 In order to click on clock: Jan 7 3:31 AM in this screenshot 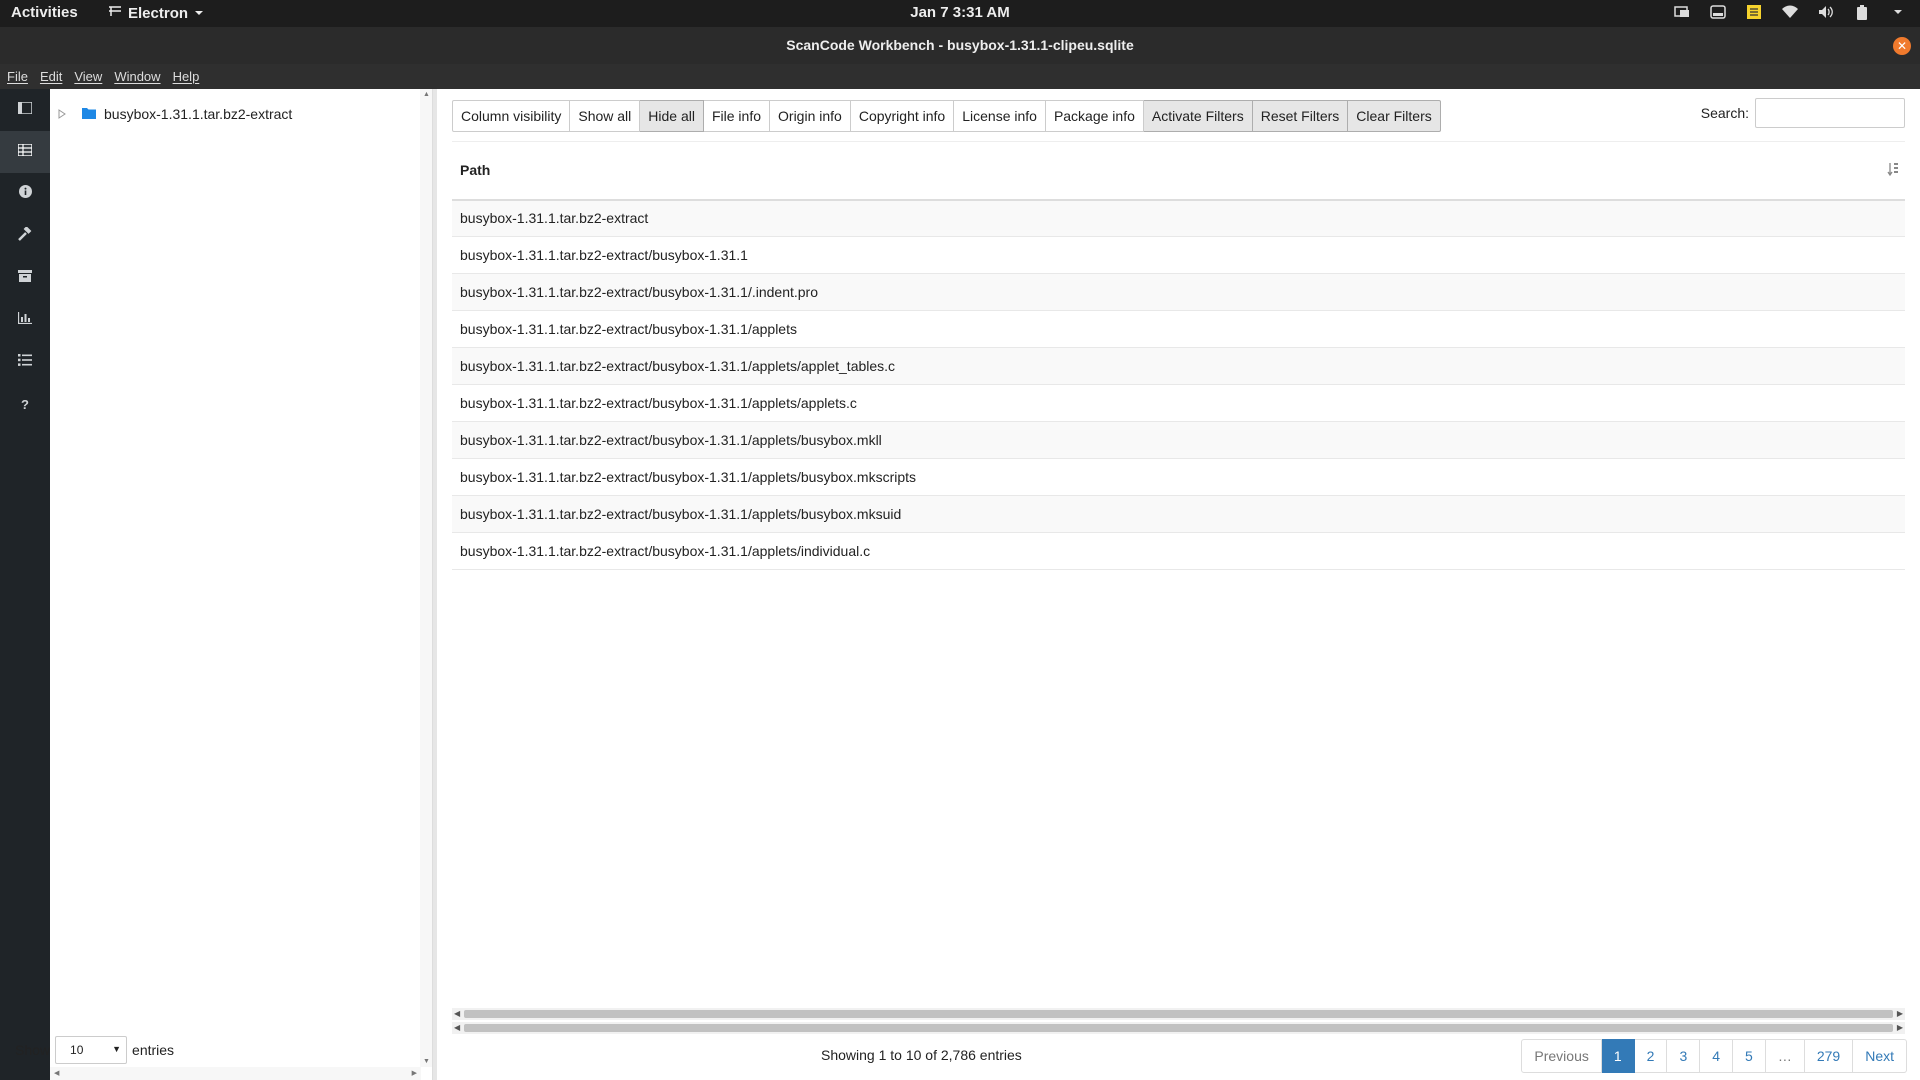, I will do `click(960, 12)`.